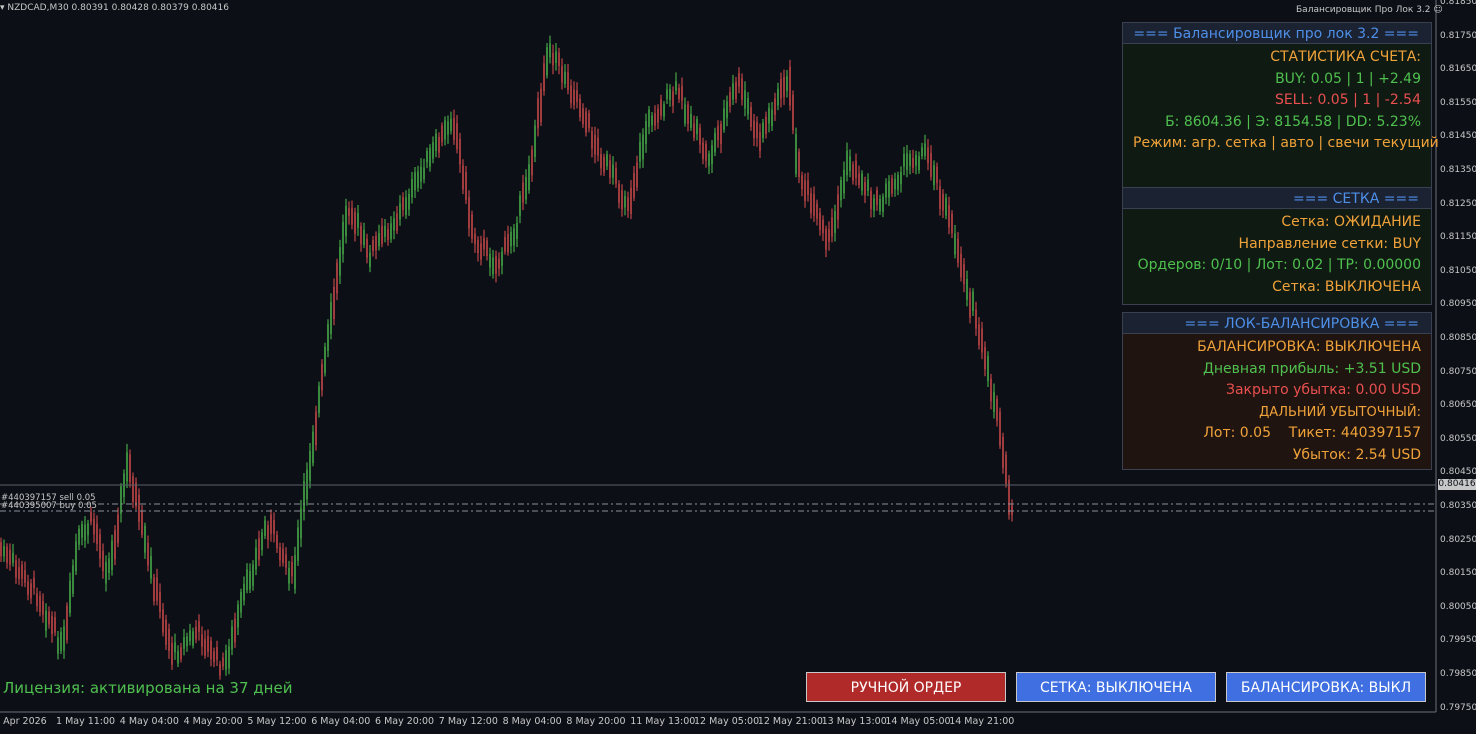  What do you see at coordinates (663, 721) in the screenshot?
I see `time-tick-label: 11 May 13:00` at bounding box center [663, 721].